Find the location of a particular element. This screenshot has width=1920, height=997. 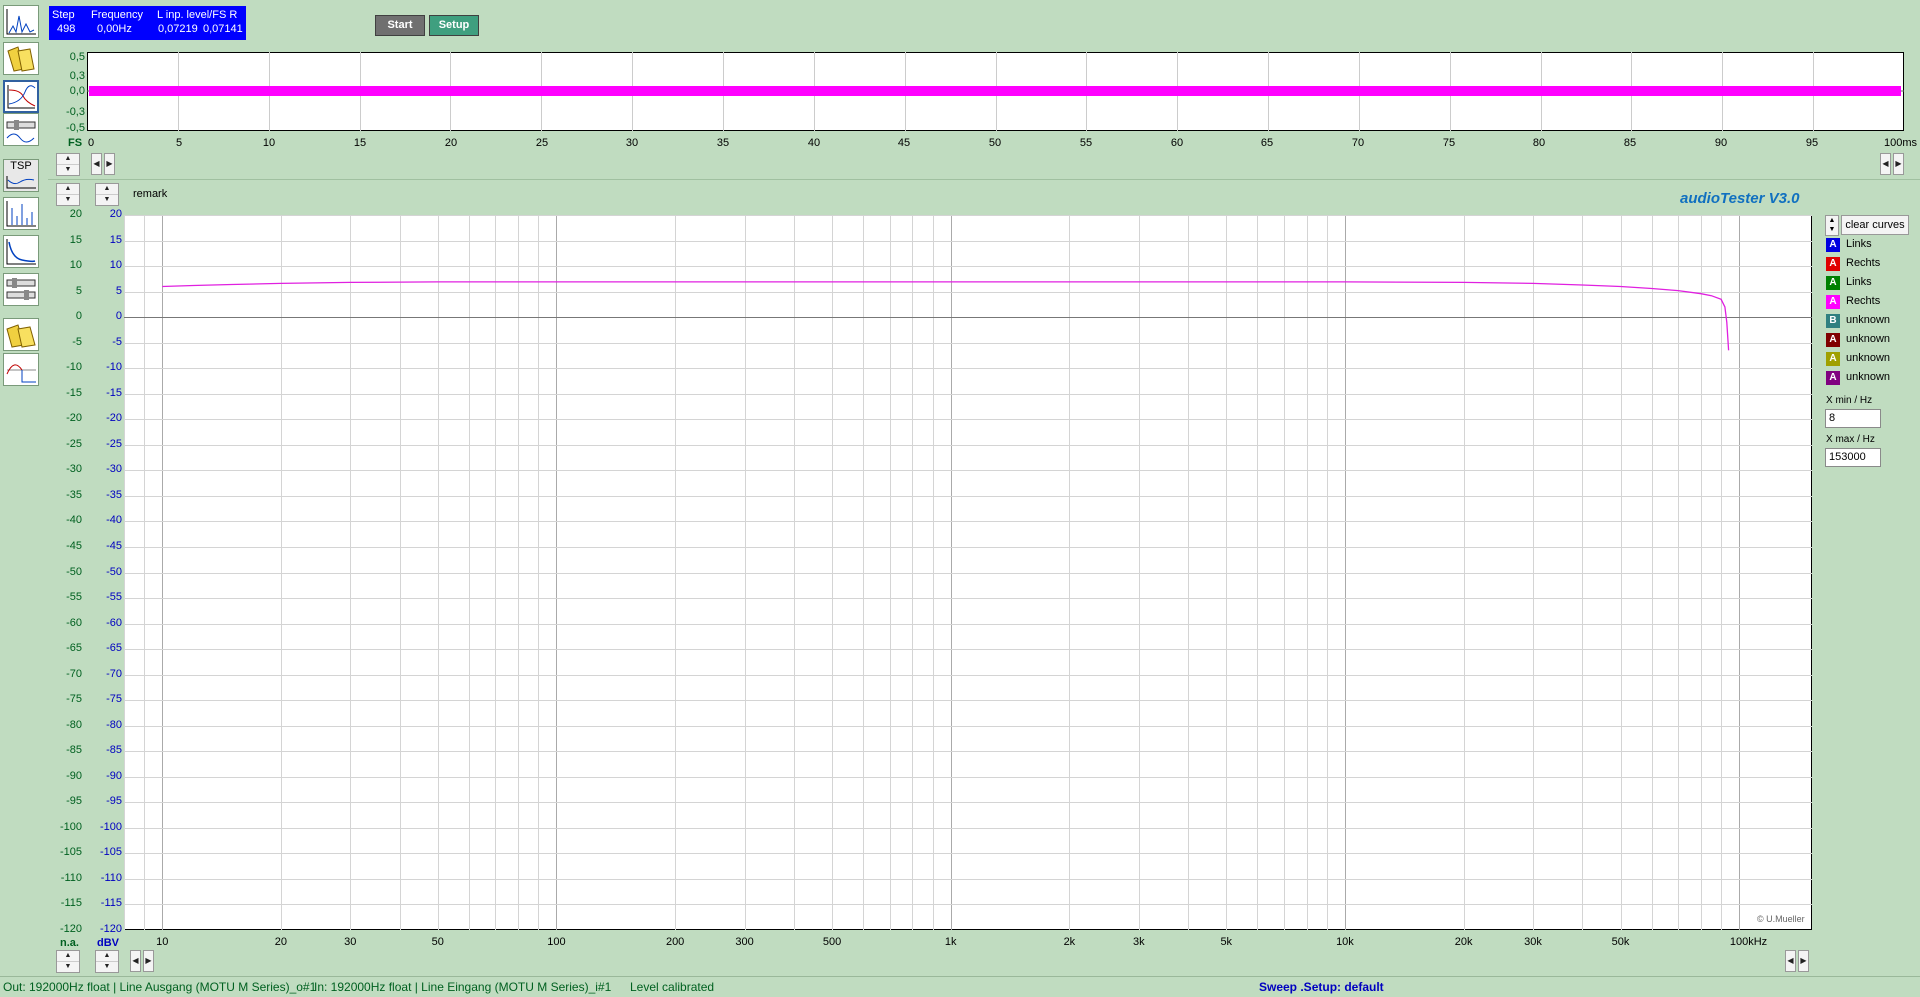

scope-x-tick: 5 is located at coordinates (179, 143).